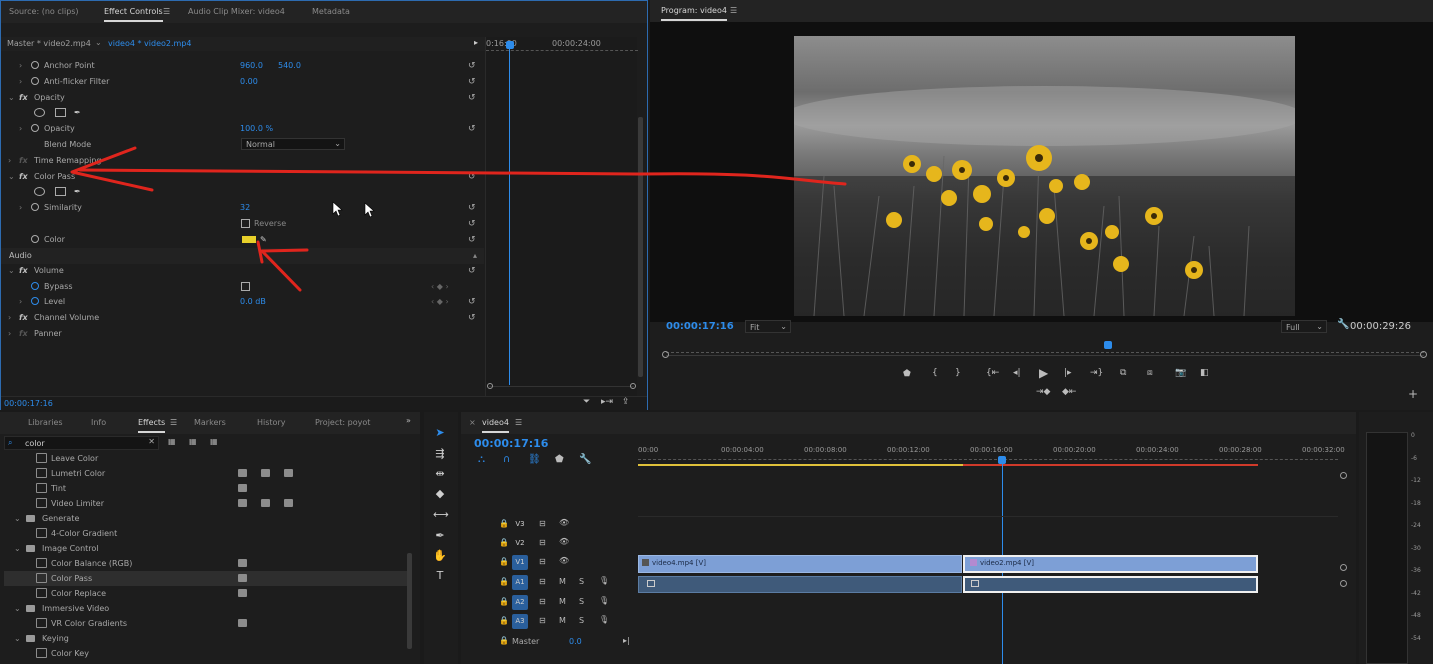 The height and width of the screenshot is (664, 1433). Describe the element at coordinates (207, 488) in the screenshot. I see `effects-item: Tint` at that location.